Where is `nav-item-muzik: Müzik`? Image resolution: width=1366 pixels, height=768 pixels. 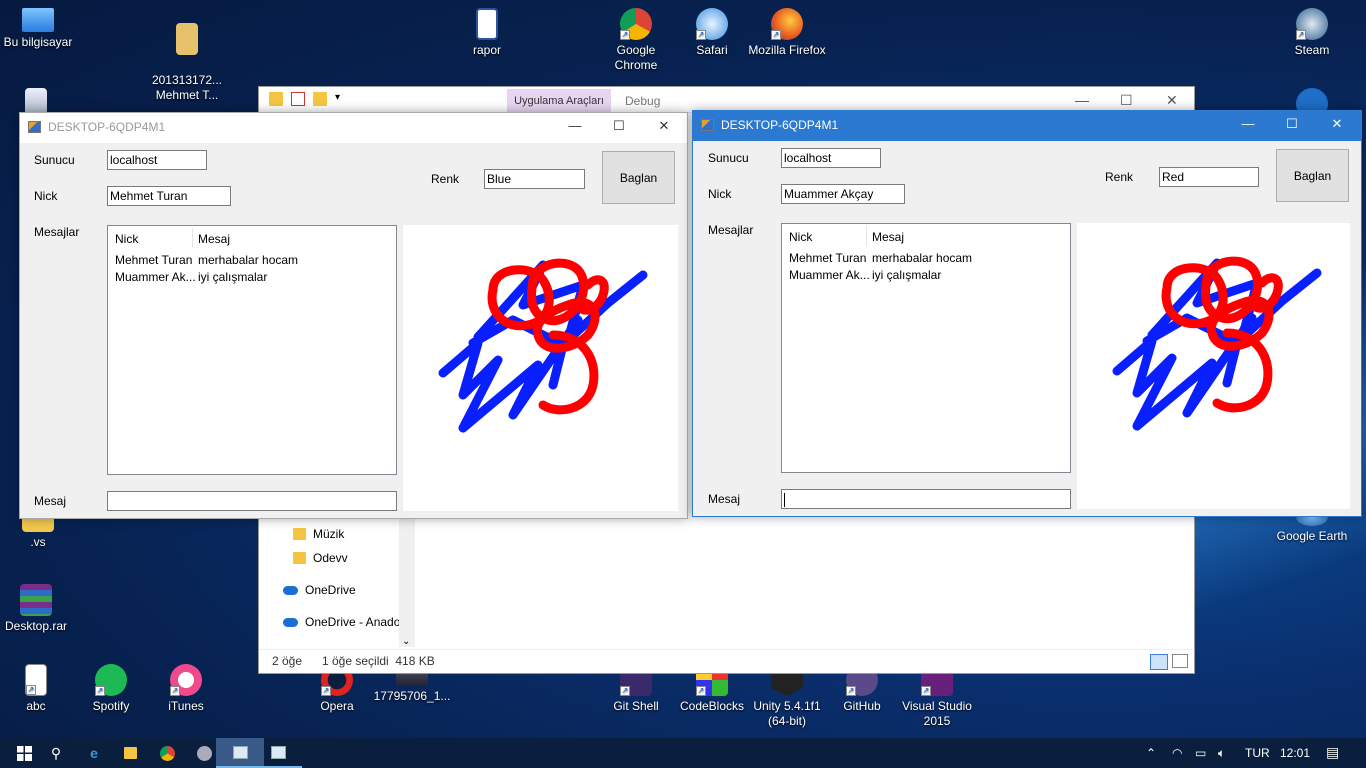
nav-item-muzik: Müzik is located at coordinates (318, 534).